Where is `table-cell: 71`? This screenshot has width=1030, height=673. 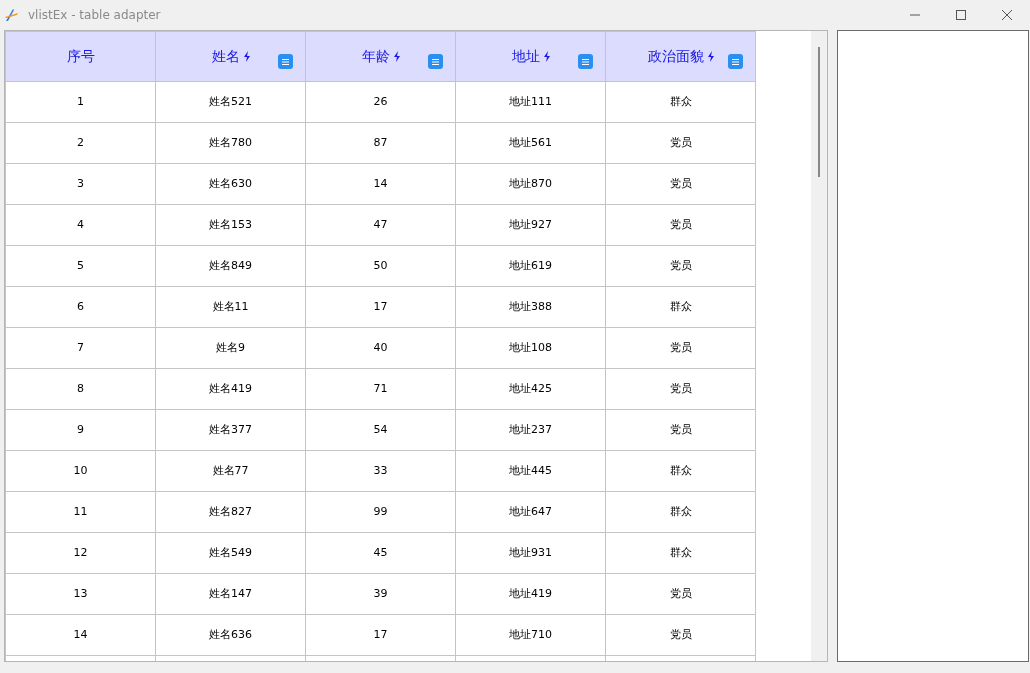
table-cell: 71 is located at coordinates (380, 389).